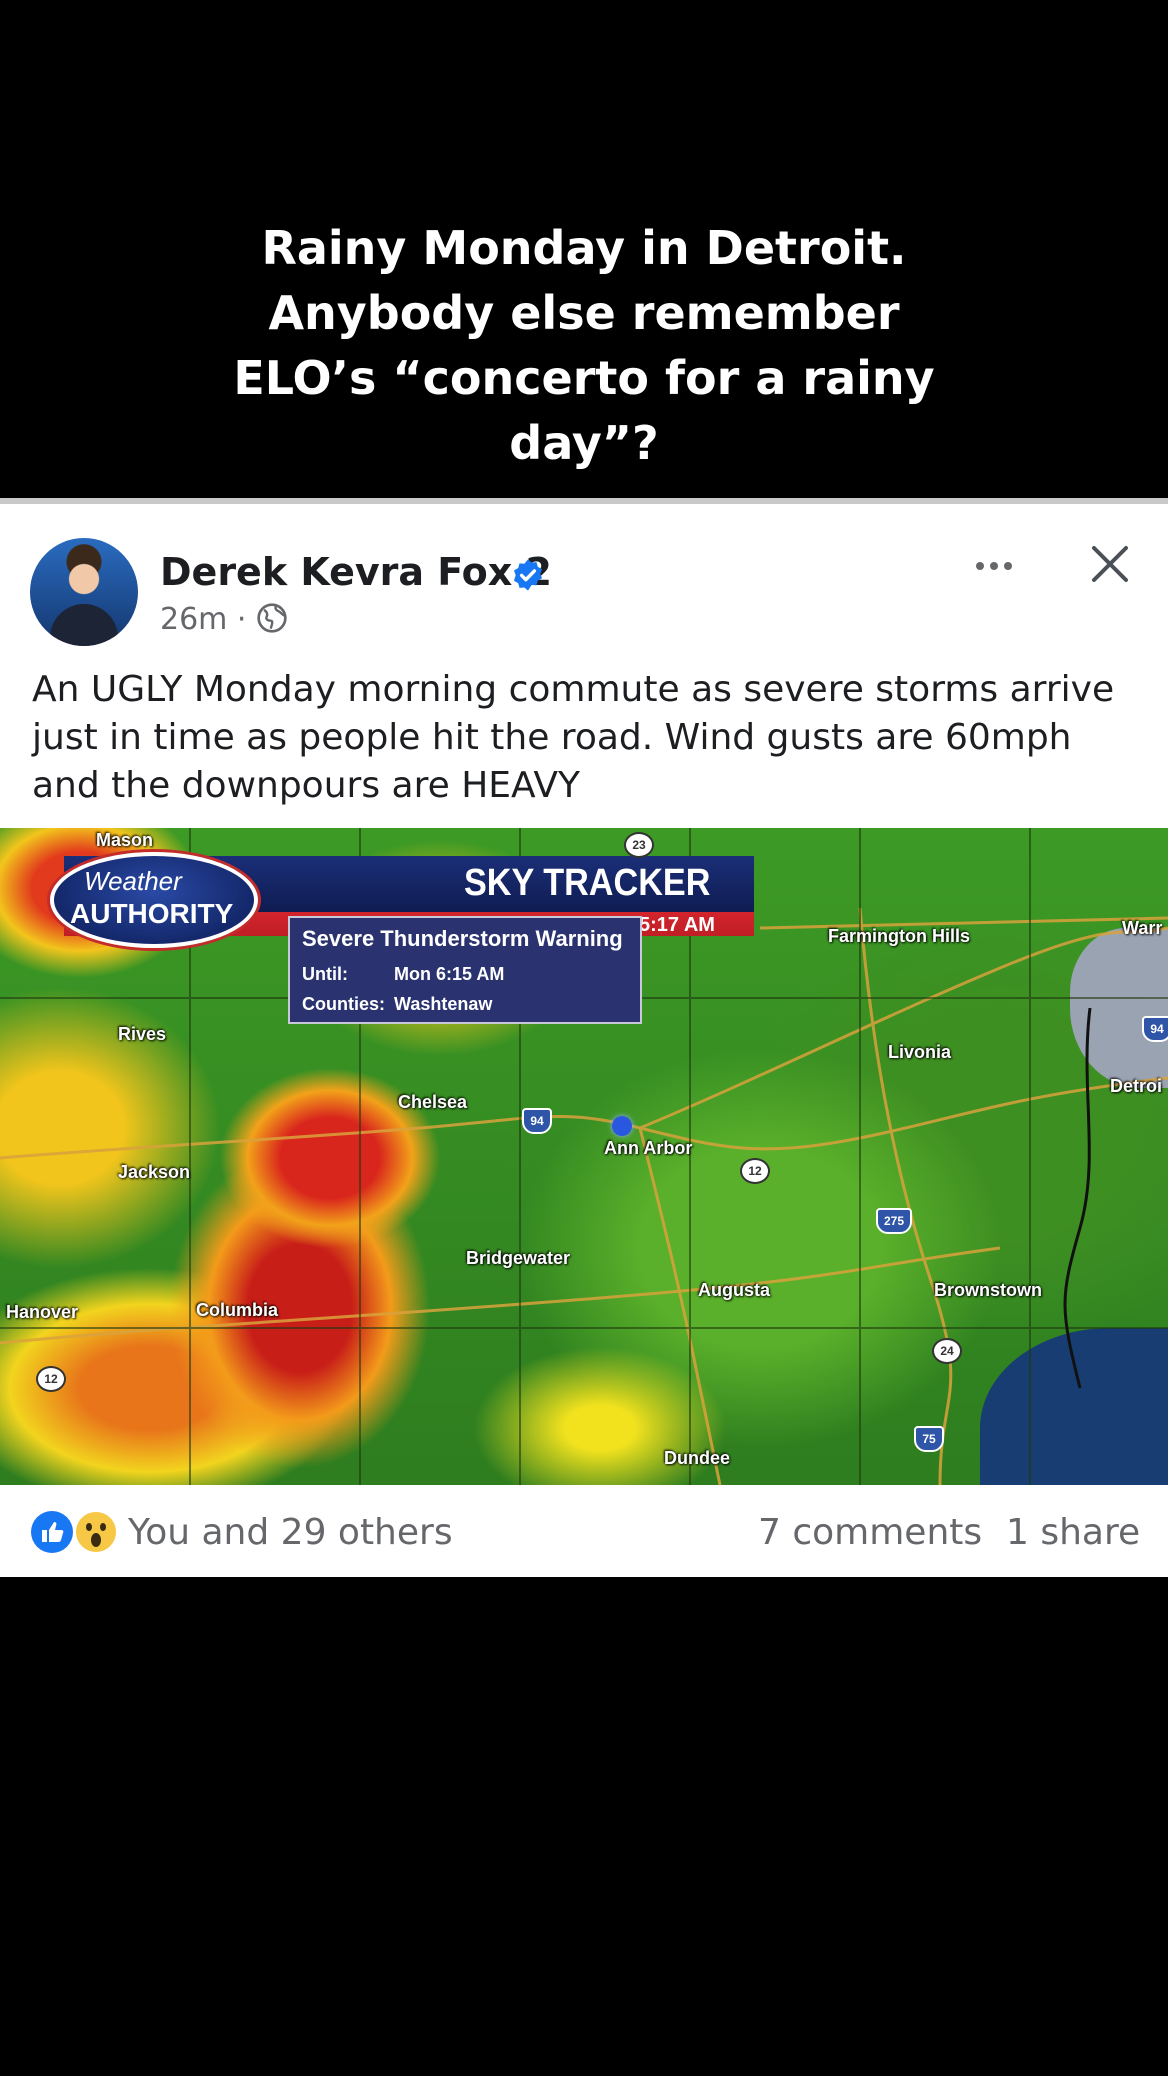  What do you see at coordinates (306, 785) in the screenshot?
I see `post-text-line: and the downpours are HEAVY` at bounding box center [306, 785].